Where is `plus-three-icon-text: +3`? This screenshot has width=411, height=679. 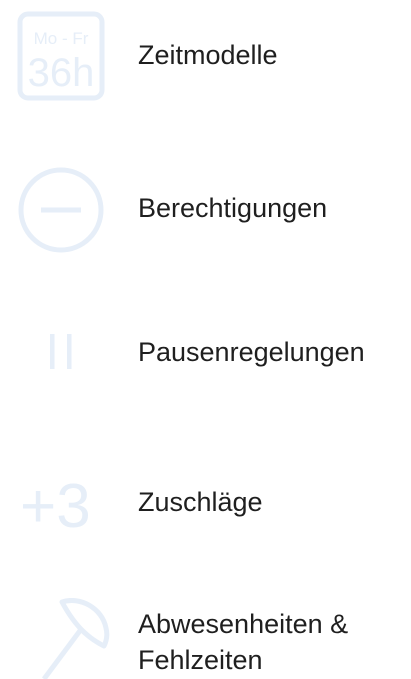
plus-three-icon-text: +3 is located at coordinates (55, 506).